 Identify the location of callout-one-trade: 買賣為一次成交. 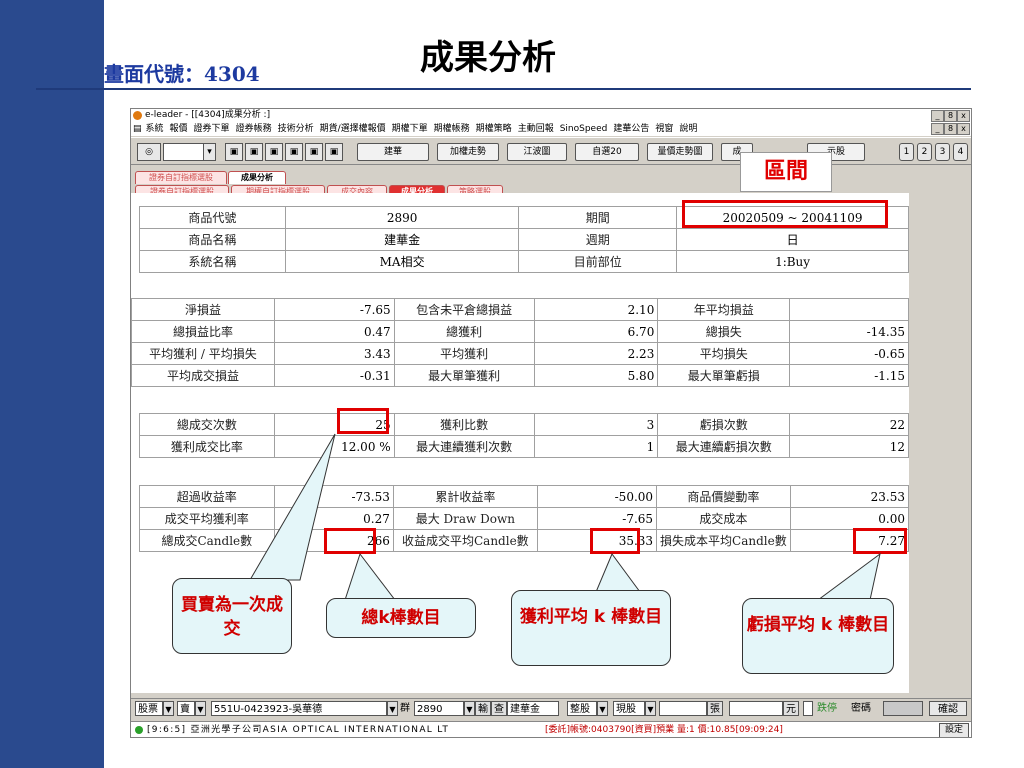
(232, 616).